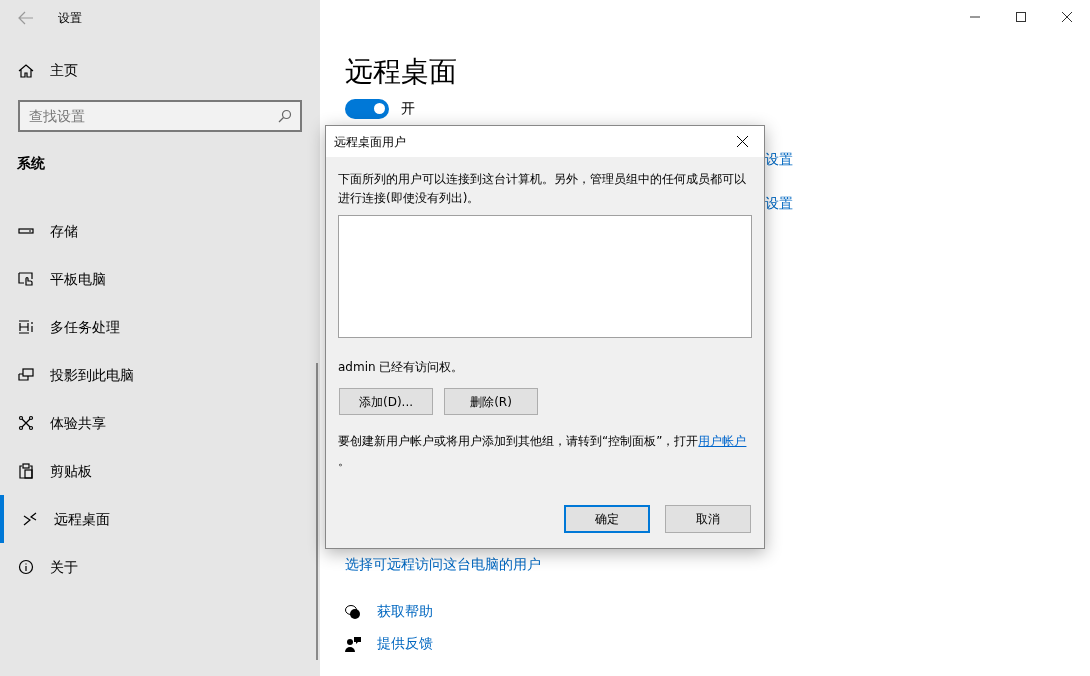  Describe the element at coordinates (26, 423) in the screenshot. I see `share-icon` at that location.